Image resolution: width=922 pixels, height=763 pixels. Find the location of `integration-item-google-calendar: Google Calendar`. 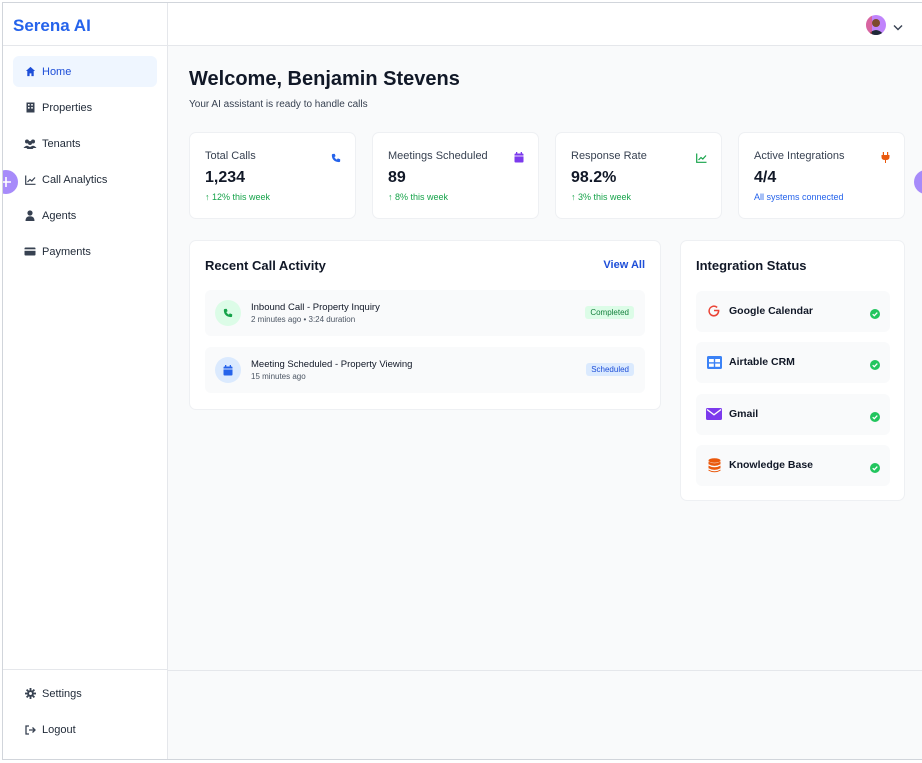

integration-item-google-calendar: Google Calendar is located at coordinates (793, 311).